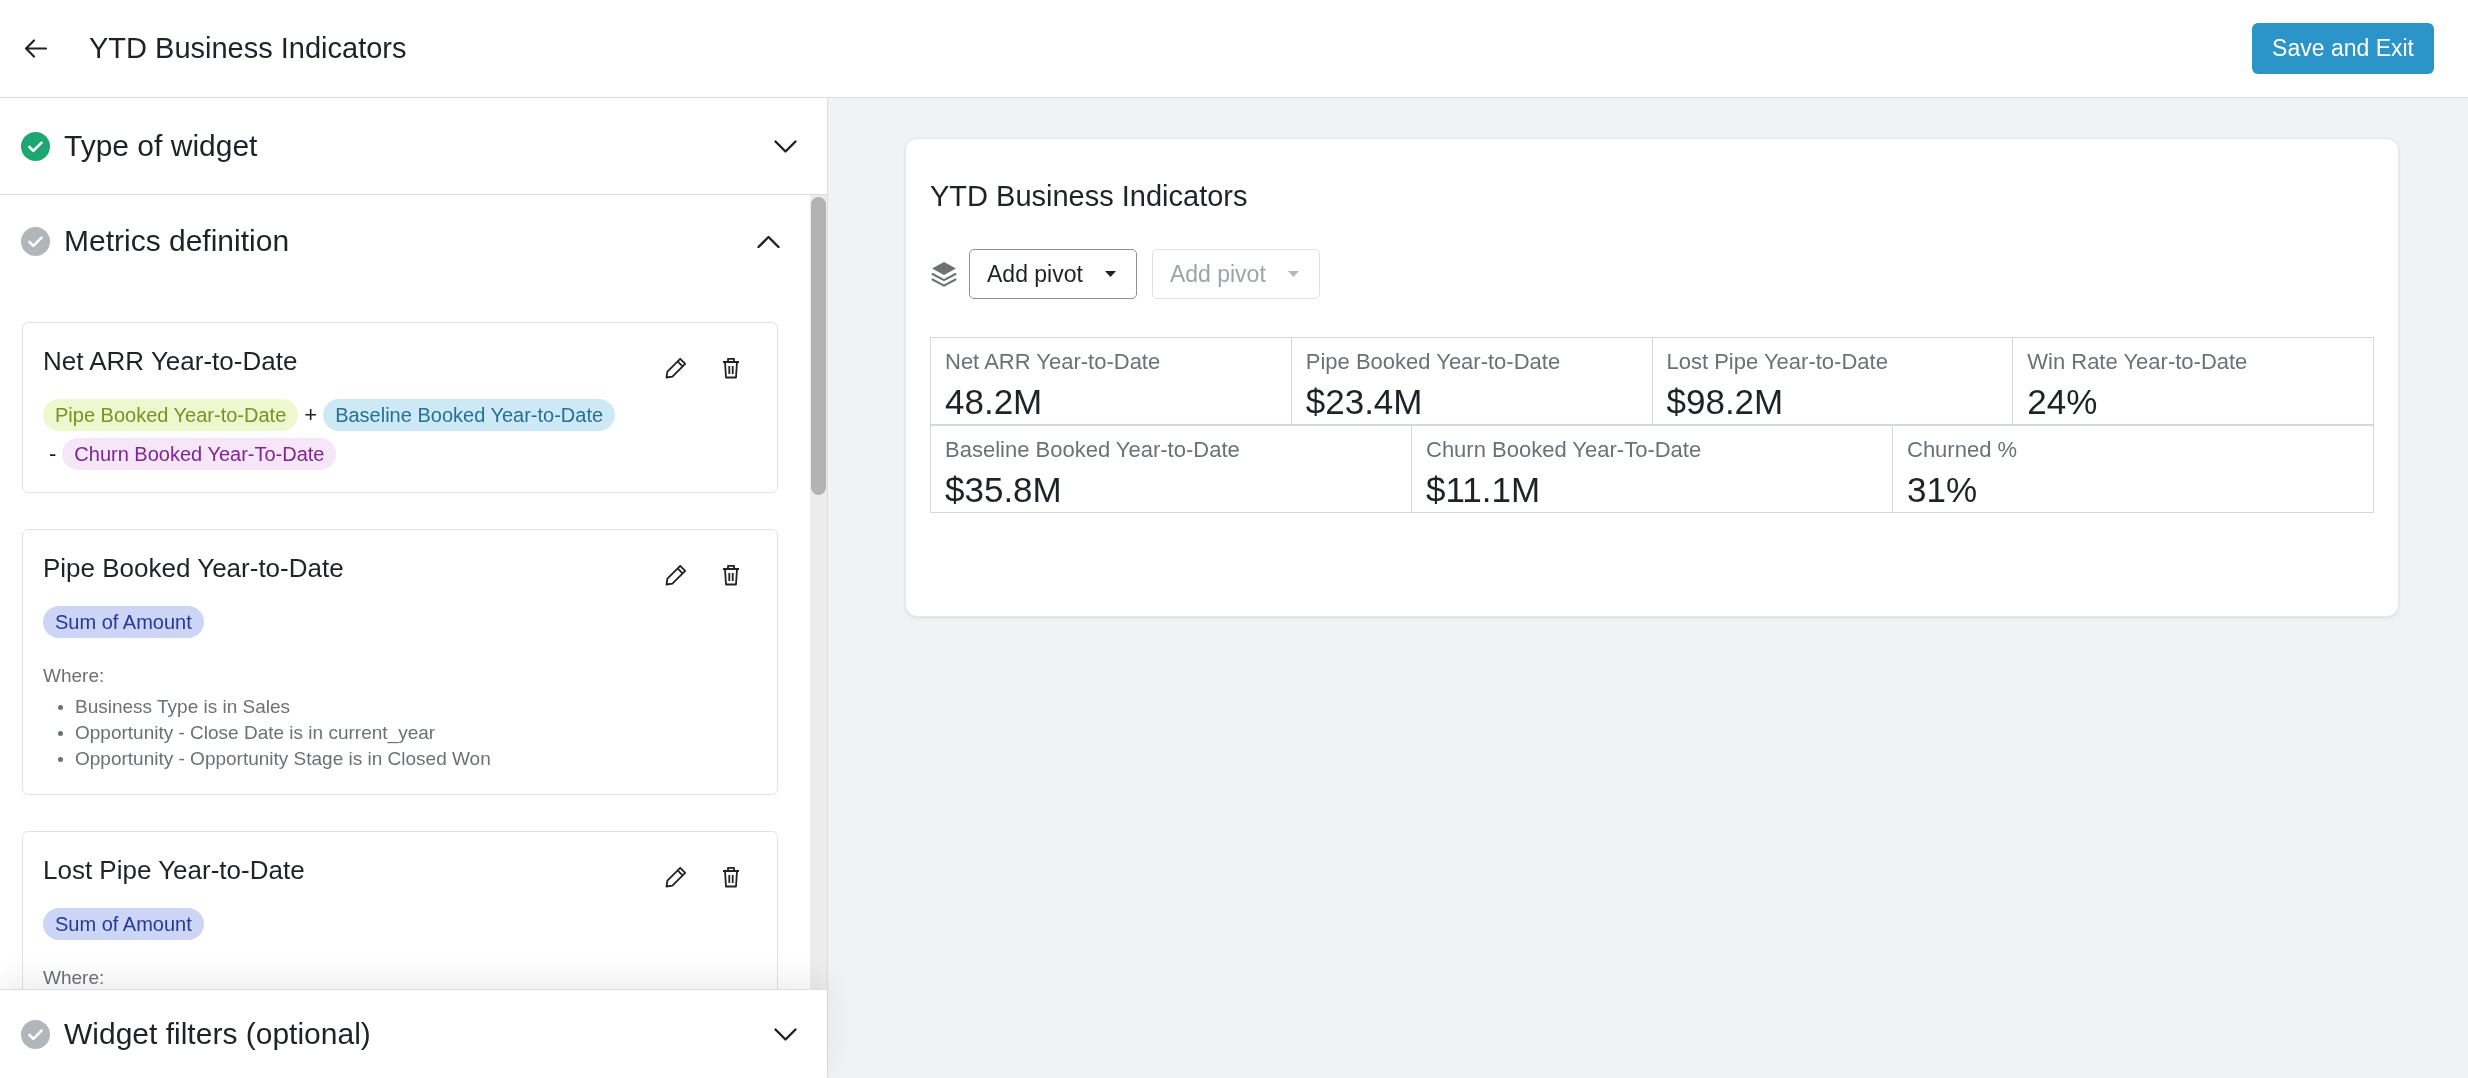  I want to click on metric-tag: Churn Booked Year-To-Date, so click(199, 454).